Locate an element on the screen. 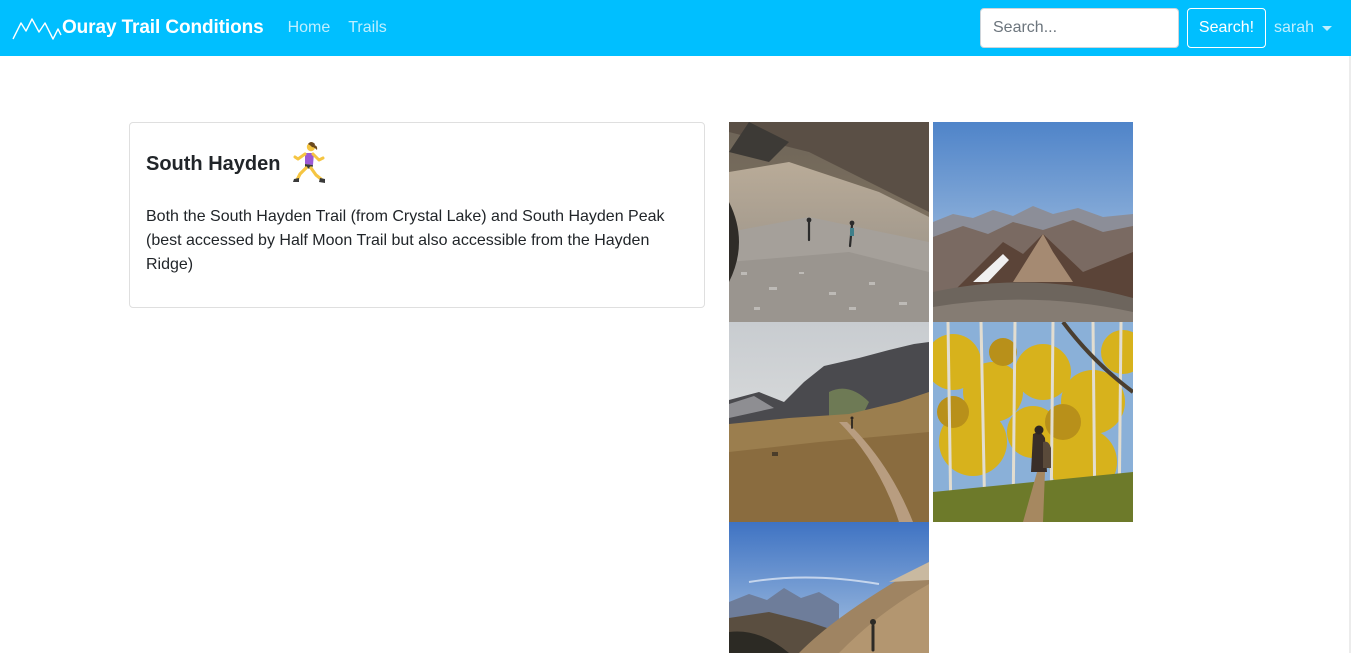 Image resolution: width=1351 pixels, height=653 pixels. nav-home-link: Home is located at coordinates (309, 28).